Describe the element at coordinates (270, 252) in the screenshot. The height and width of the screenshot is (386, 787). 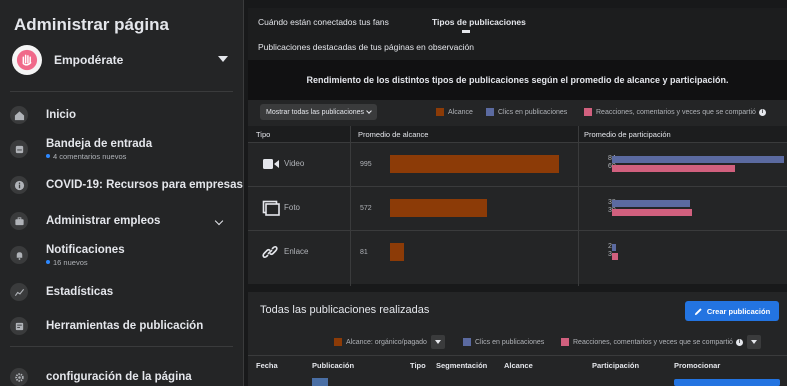
I see `link-icon` at that location.